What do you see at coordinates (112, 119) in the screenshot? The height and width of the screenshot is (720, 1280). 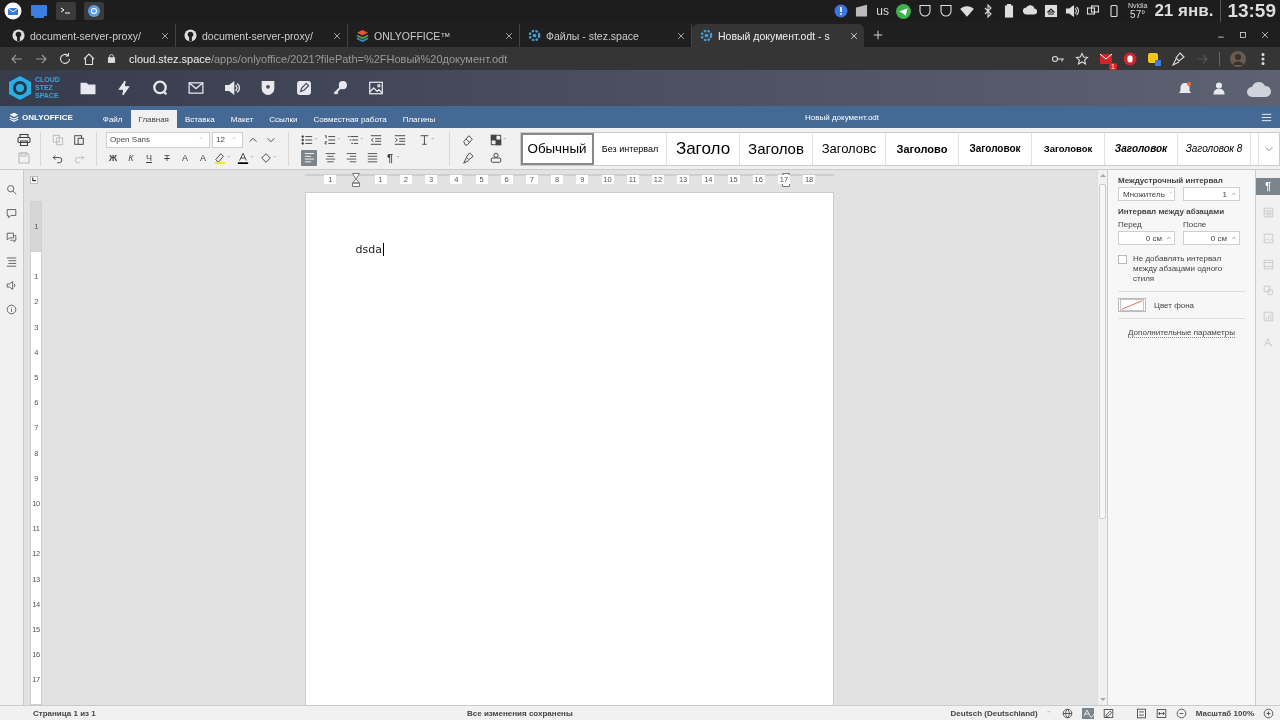 I see `ribbon-tab: Файл` at bounding box center [112, 119].